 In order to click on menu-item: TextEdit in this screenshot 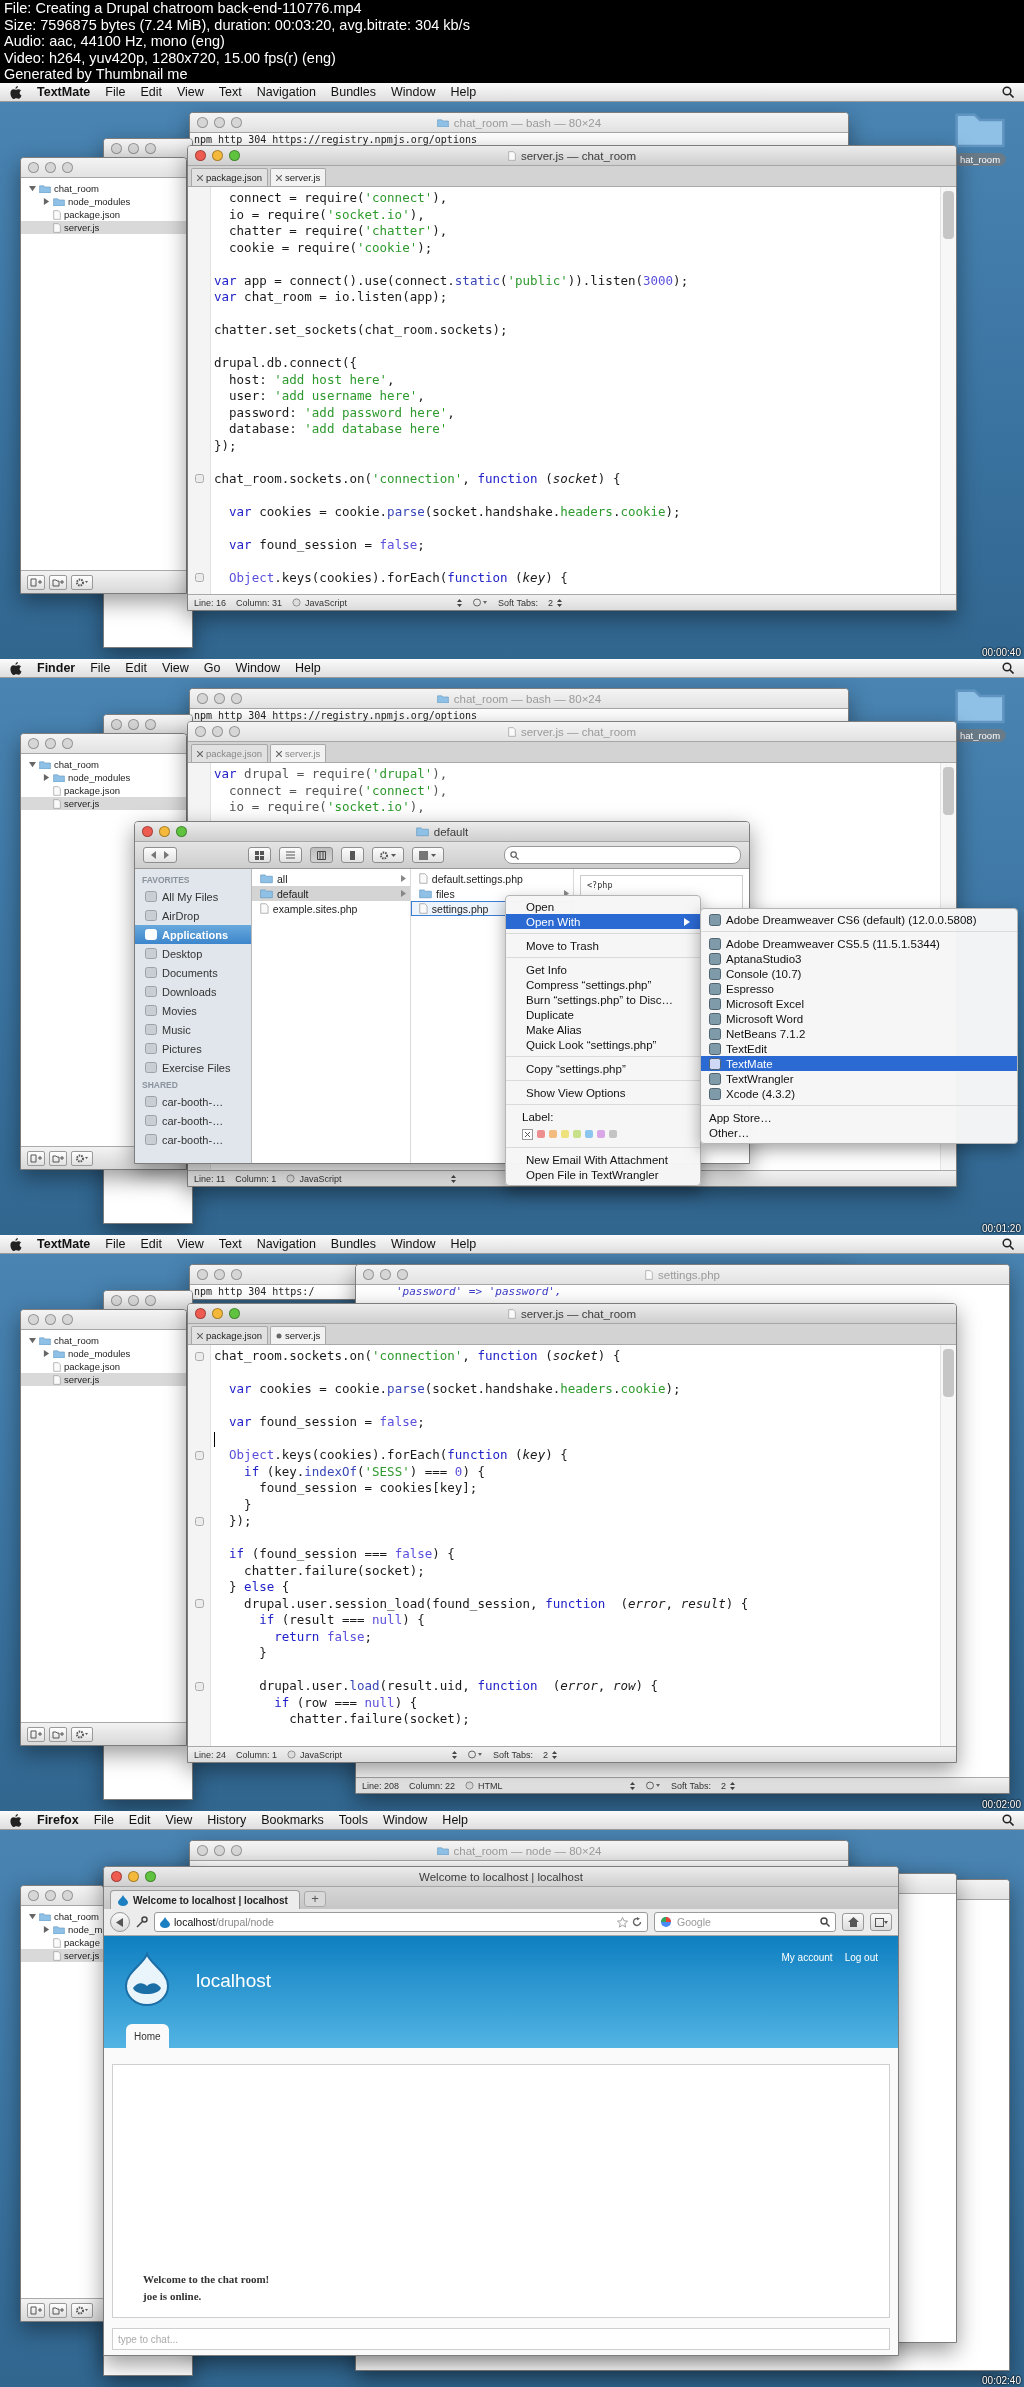, I will do `click(859, 1048)`.